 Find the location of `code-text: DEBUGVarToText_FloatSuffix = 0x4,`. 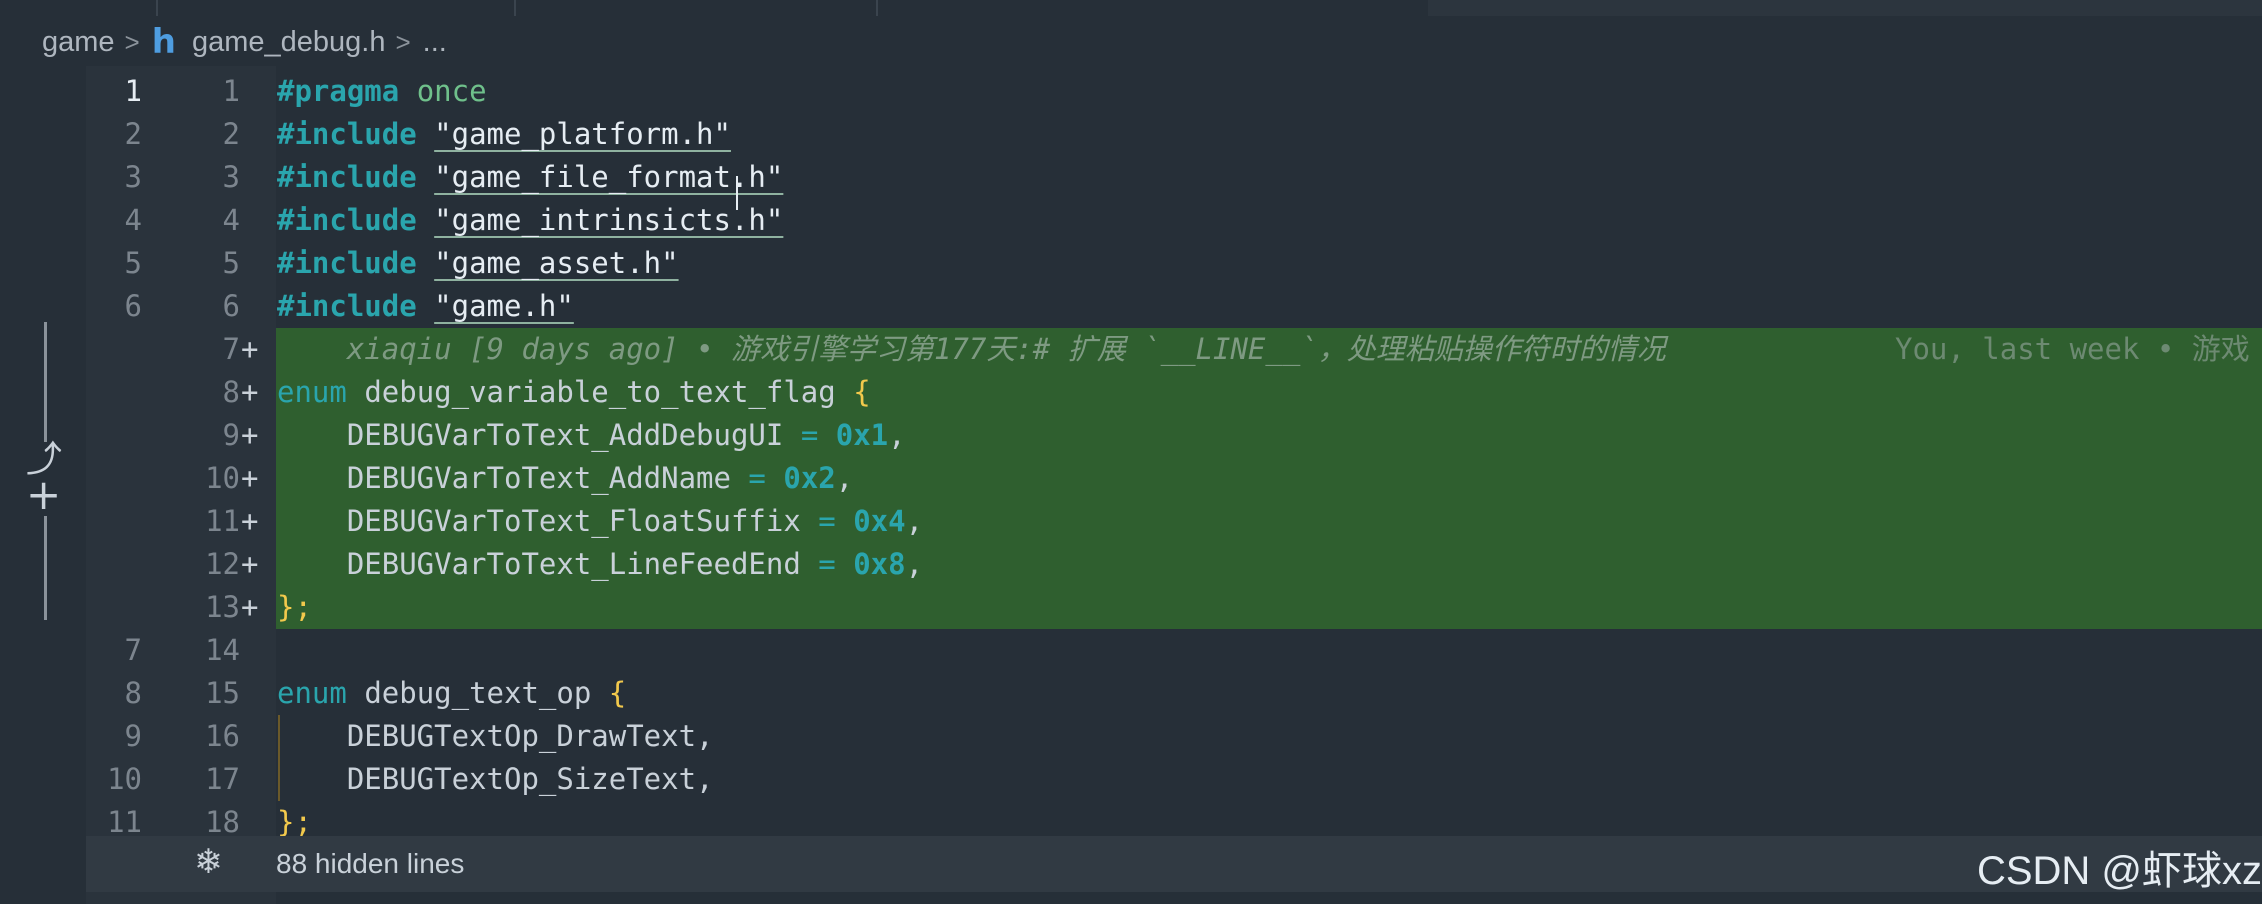

code-text: DEBUGVarToText_FloatSuffix = 0x4, is located at coordinates (635, 521).